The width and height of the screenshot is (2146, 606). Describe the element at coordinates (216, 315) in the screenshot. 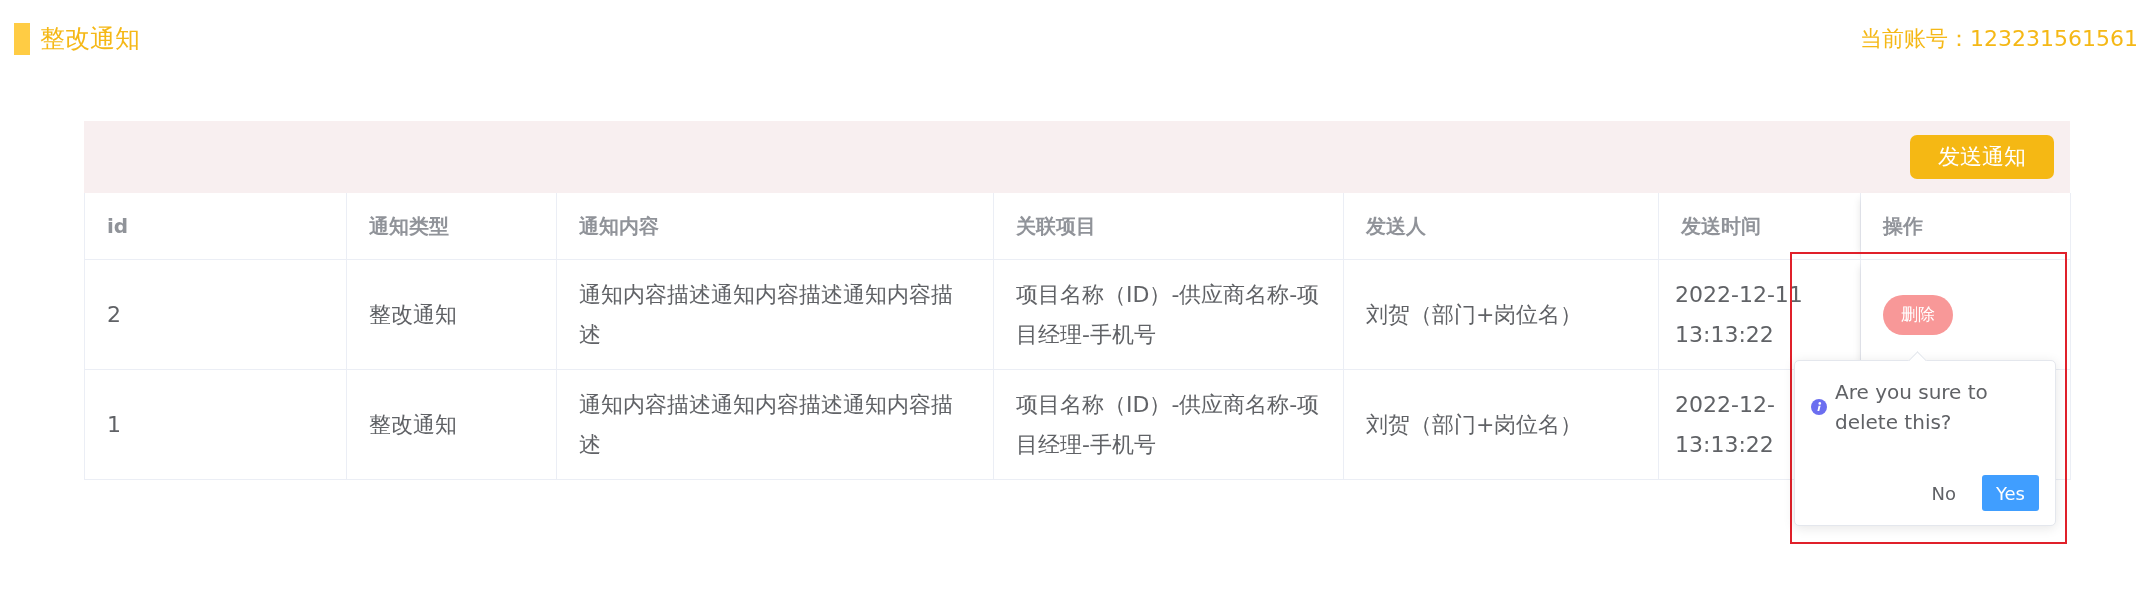

I see `table-cell: 2` at that location.